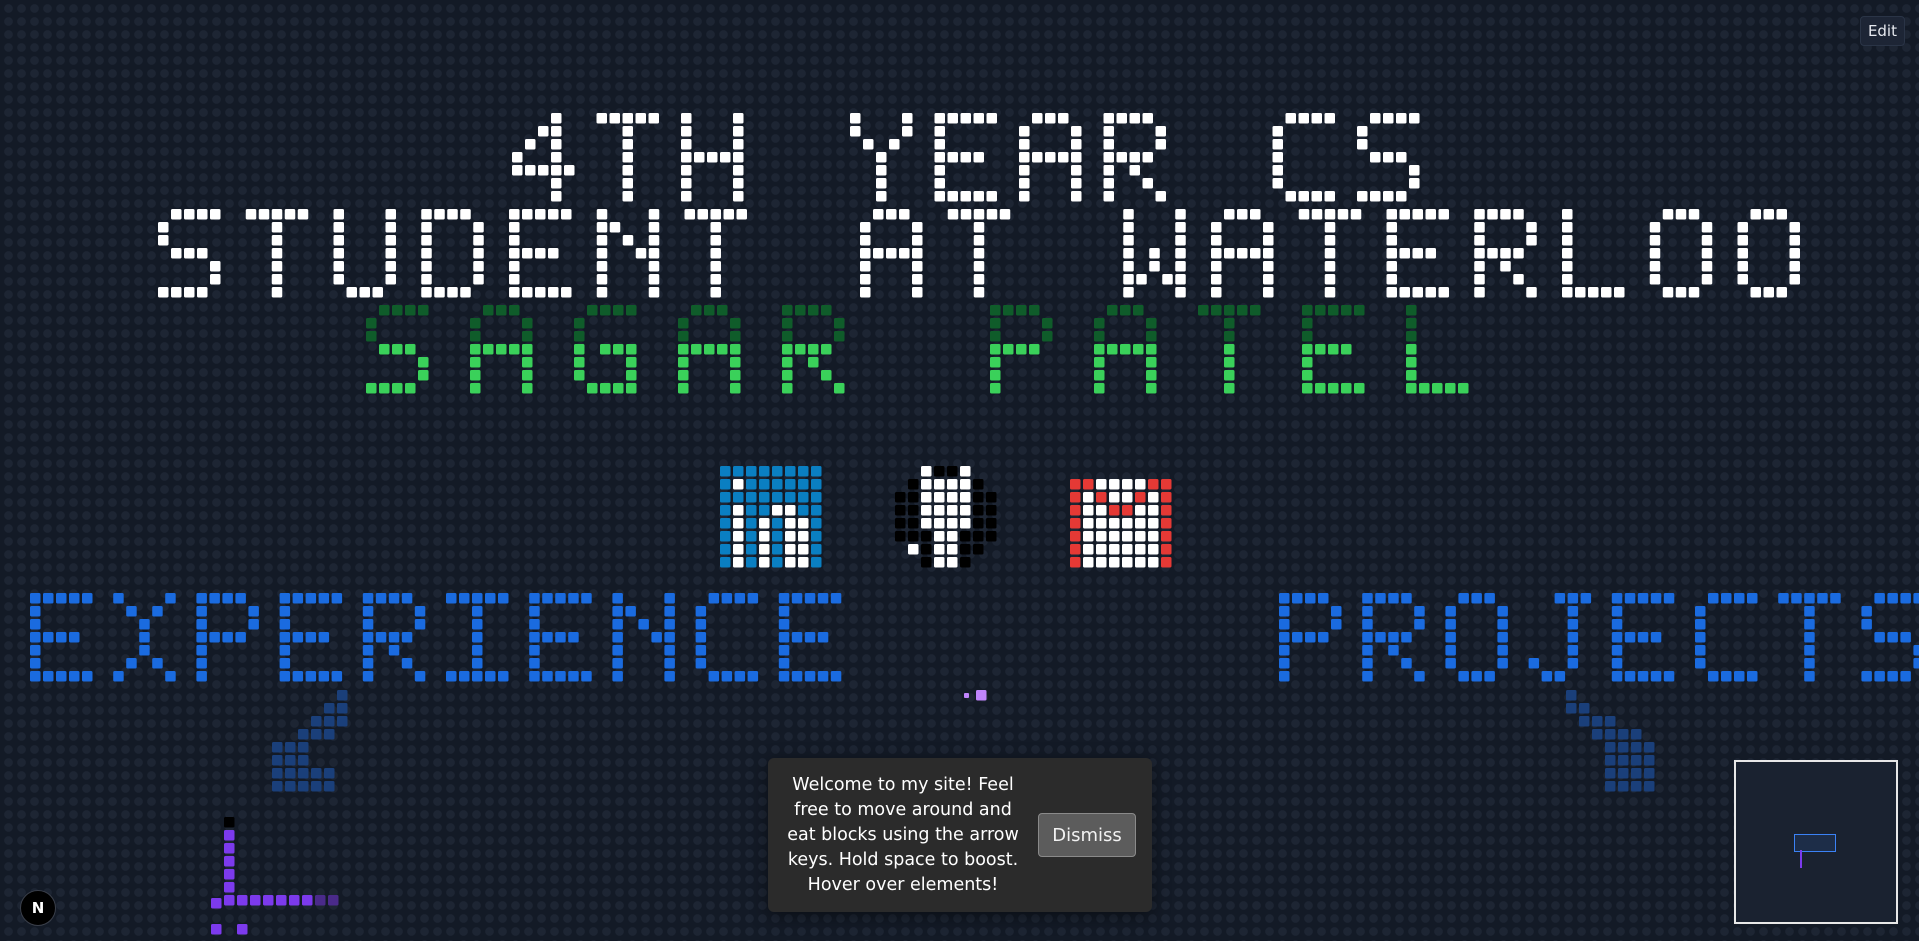  What do you see at coordinates (1121, 523) in the screenshot?
I see `gmail-icon` at bounding box center [1121, 523].